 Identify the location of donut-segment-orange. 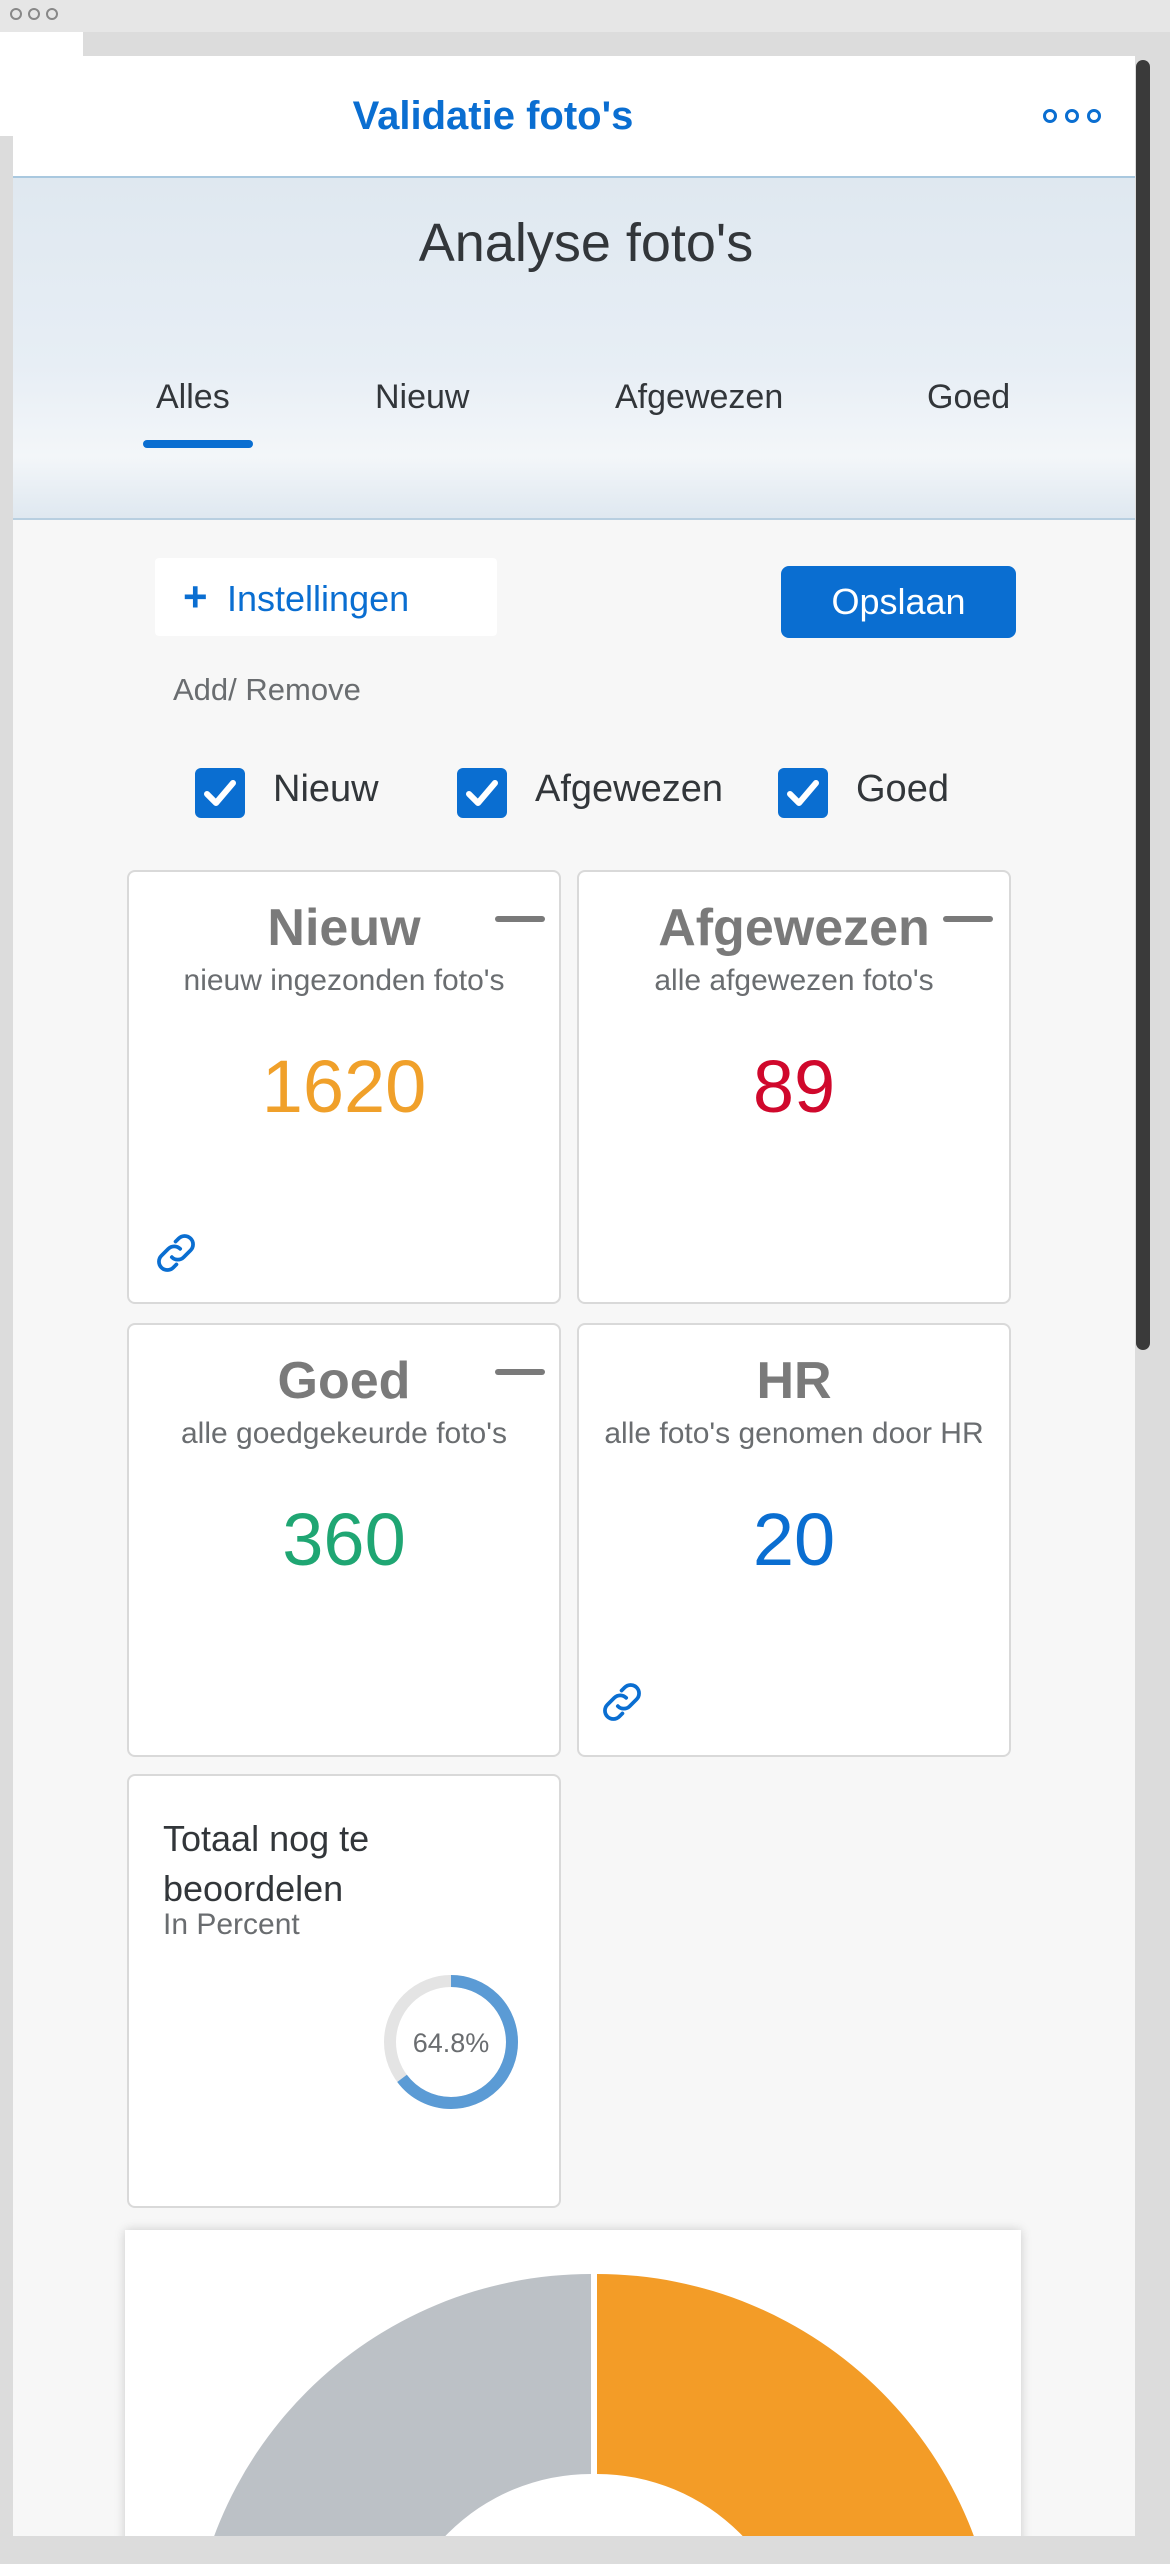
(798, 2405).